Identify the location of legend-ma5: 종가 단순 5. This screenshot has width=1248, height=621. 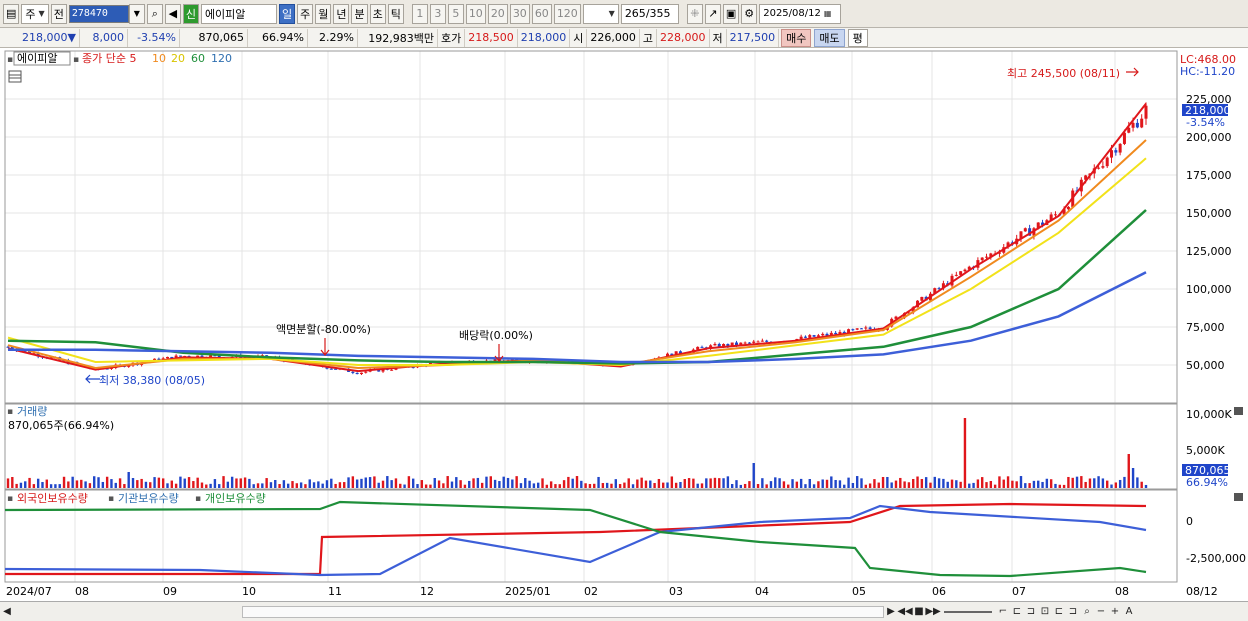
(109, 58).